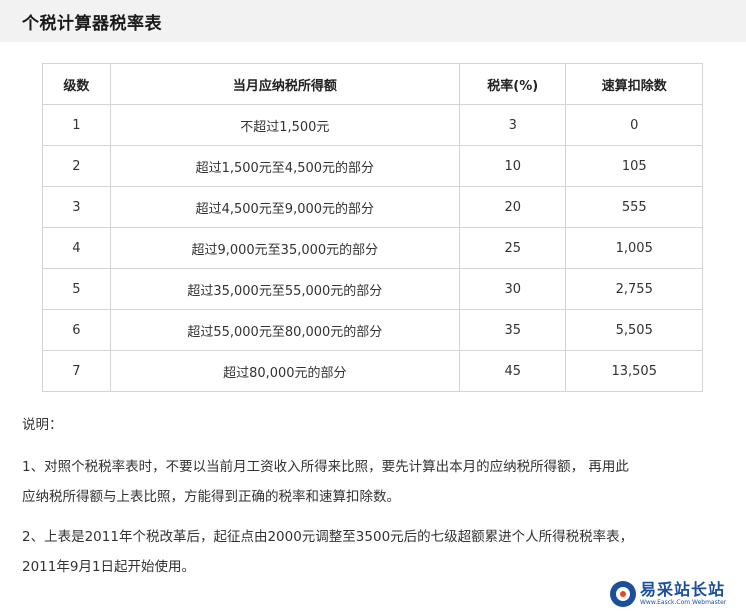 Image resolution: width=746 pixels, height=611 pixels. What do you see at coordinates (76, 371) in the screenshot?
I see `cell-level: 7` at bounding box center [76, 371].